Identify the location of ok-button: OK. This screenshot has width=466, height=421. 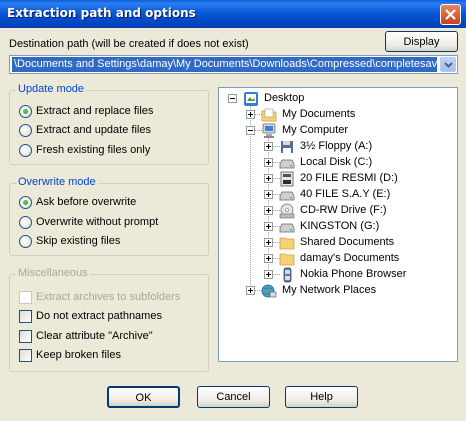
(143, 397).